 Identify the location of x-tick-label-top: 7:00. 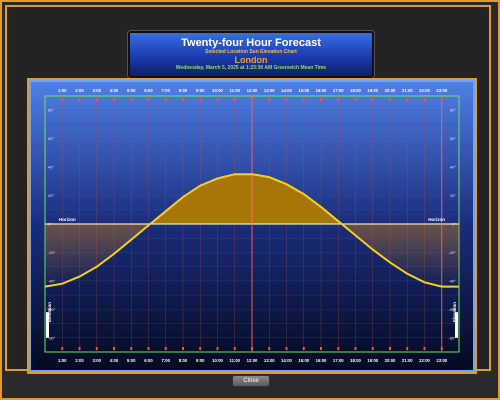
(166, 90).